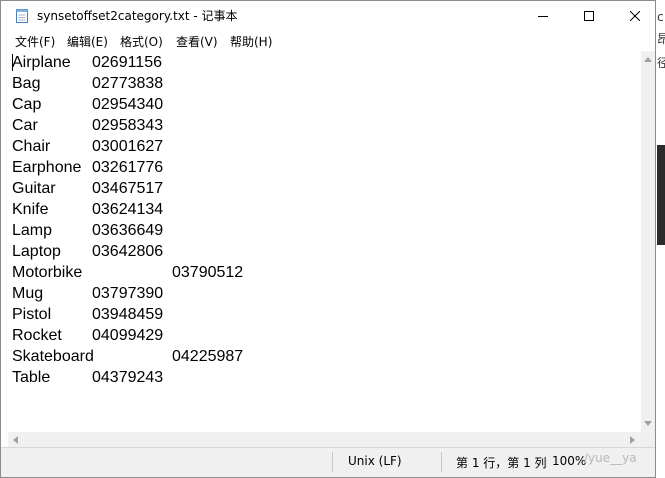 The width and height of the screenshot is (665, 478). Describe the element at coordinates (661, 195) in the screenshot. I see `background-dark-panel` at that location.